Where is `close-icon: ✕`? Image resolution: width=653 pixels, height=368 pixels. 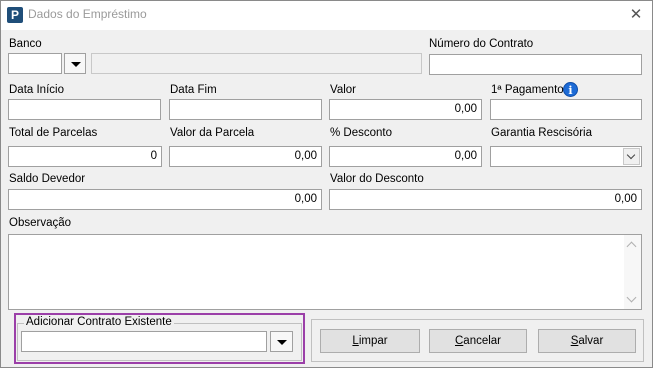 close-icon: ✕ is located at coordinates (636, 14).